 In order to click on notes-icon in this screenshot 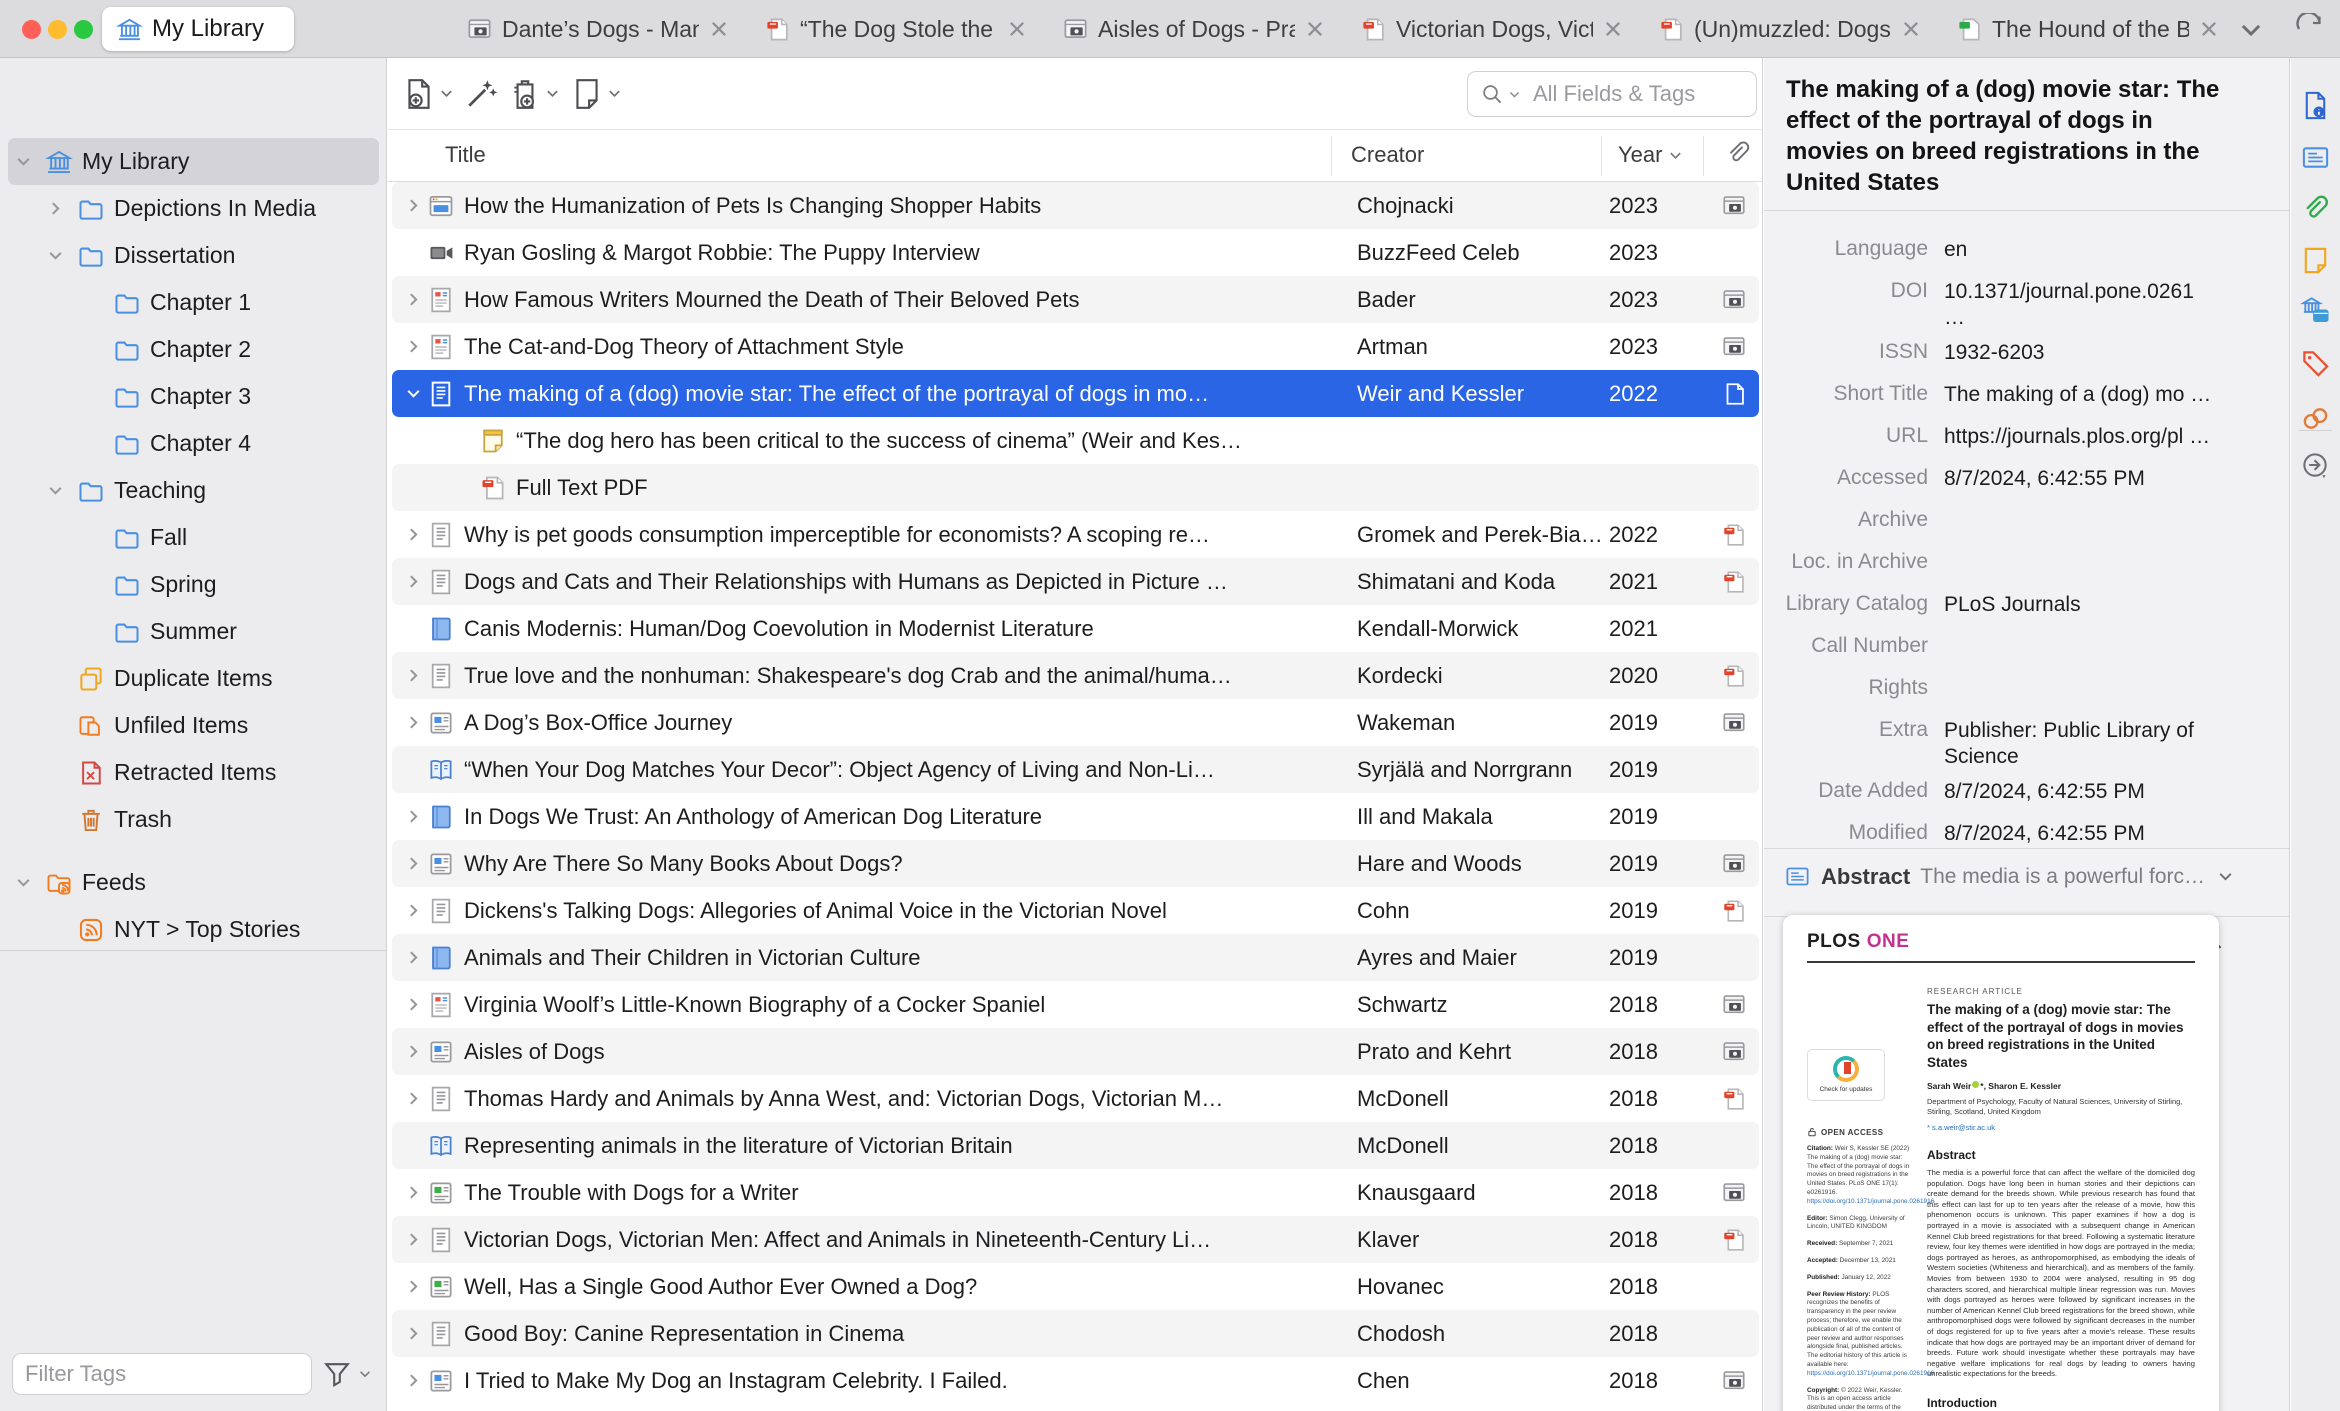, I will do `click(2315, 260)`.